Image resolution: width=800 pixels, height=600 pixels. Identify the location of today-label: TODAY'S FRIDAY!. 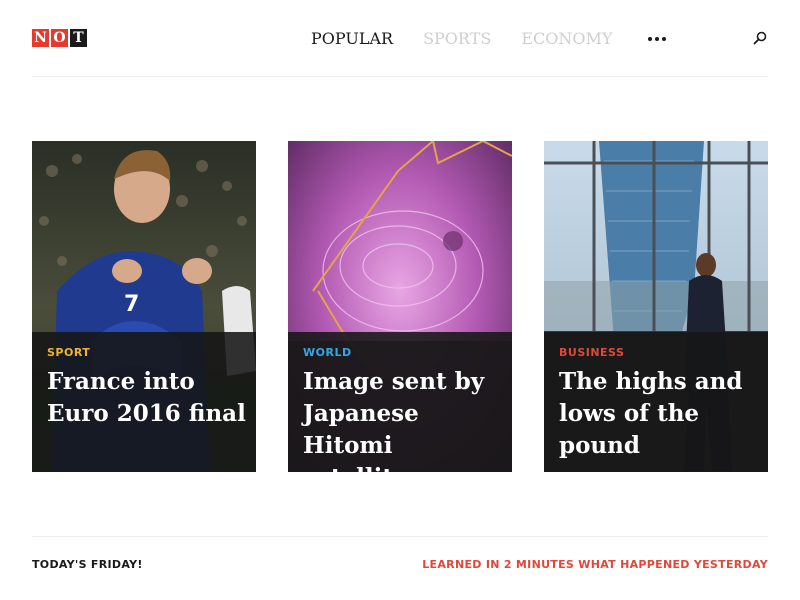
(87, 564).